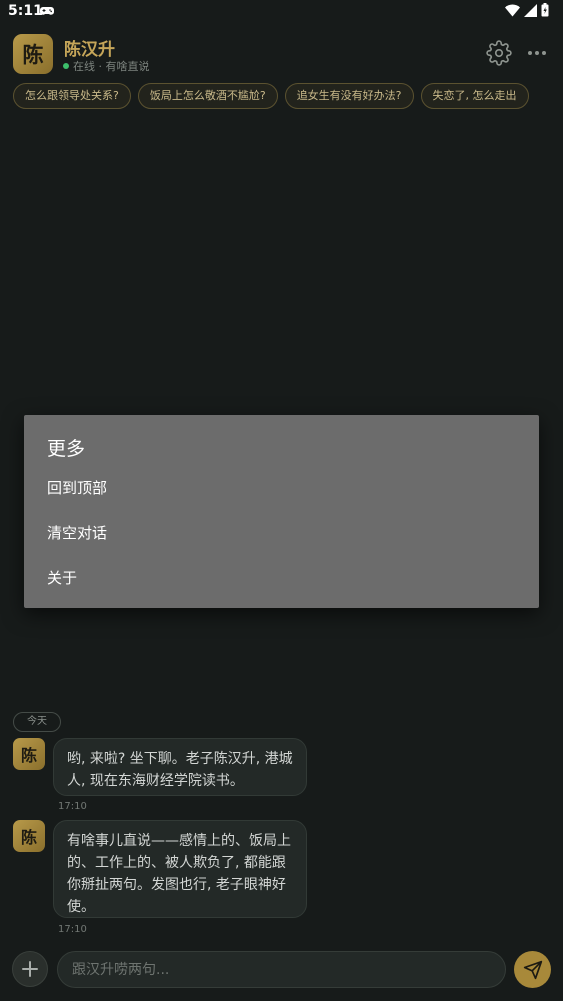 The width and height of the screenshot is (563, 1001). What do you see at coordinates (111, 66) in the screenshot?
I see `presence-text: 在线 · 有啥直说` at bounding box center [111, 66].